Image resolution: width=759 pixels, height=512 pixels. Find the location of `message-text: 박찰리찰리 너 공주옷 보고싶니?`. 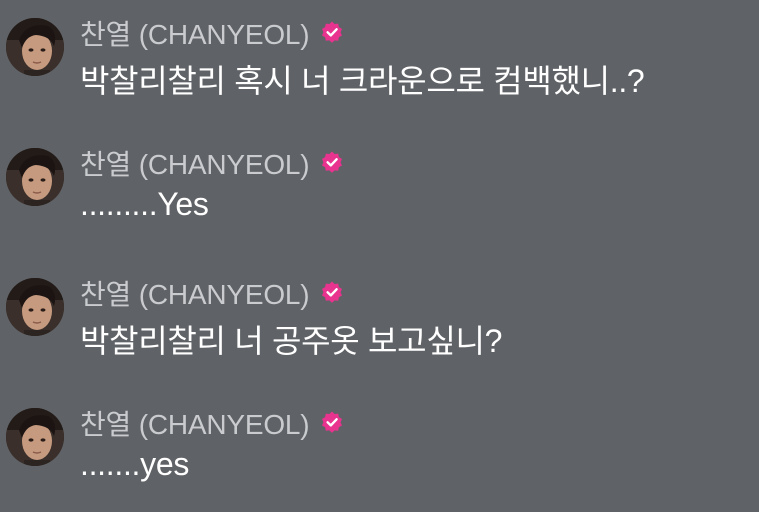

message-text: 박찰리찰리 너 공주옷 보고싶니? is located at coordinates (291, 341).